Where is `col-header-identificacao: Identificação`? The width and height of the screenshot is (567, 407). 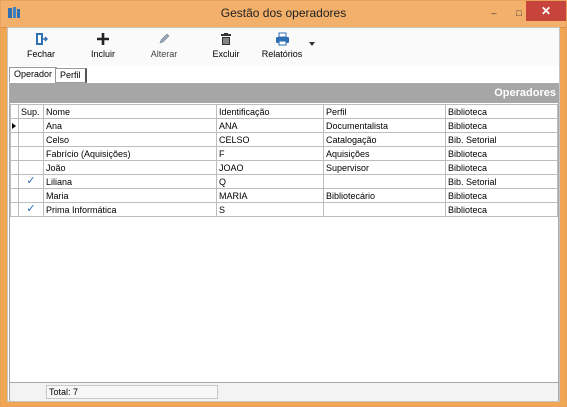 col-header-identificacao: Identificação is located at coordinates (270, 111).